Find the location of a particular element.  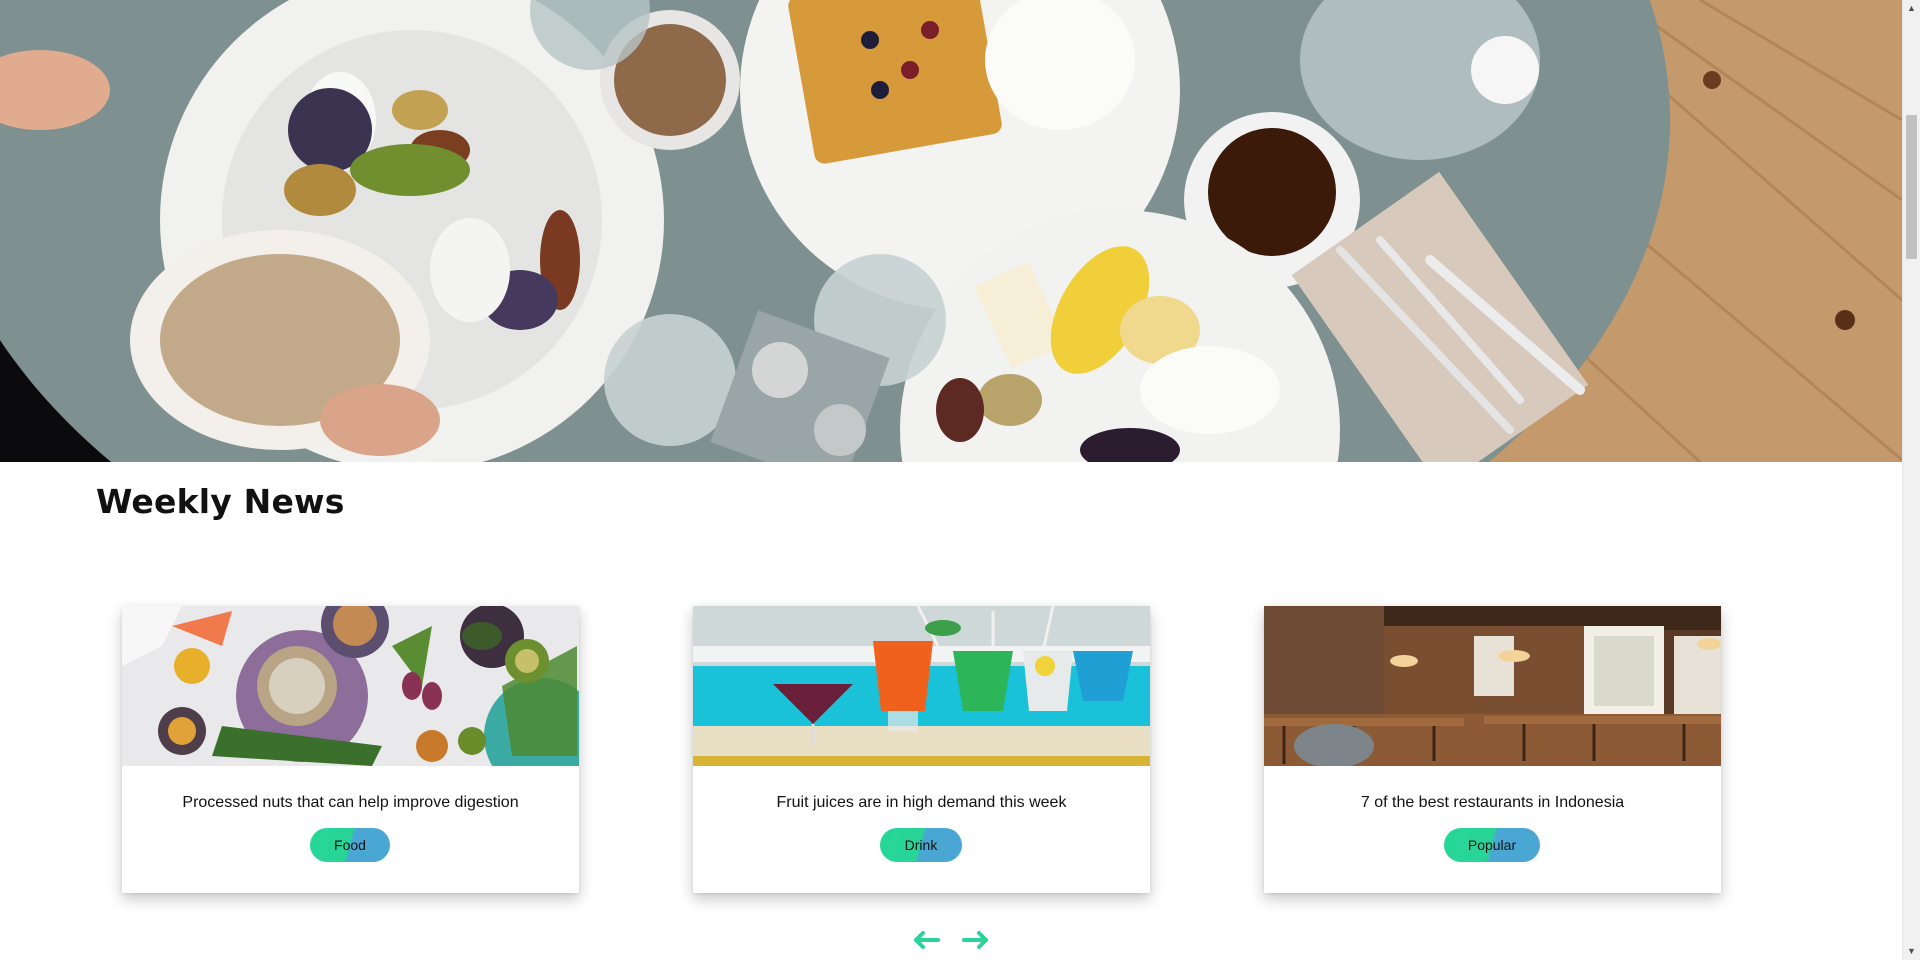

next-button is located at coordinates (975, 940).